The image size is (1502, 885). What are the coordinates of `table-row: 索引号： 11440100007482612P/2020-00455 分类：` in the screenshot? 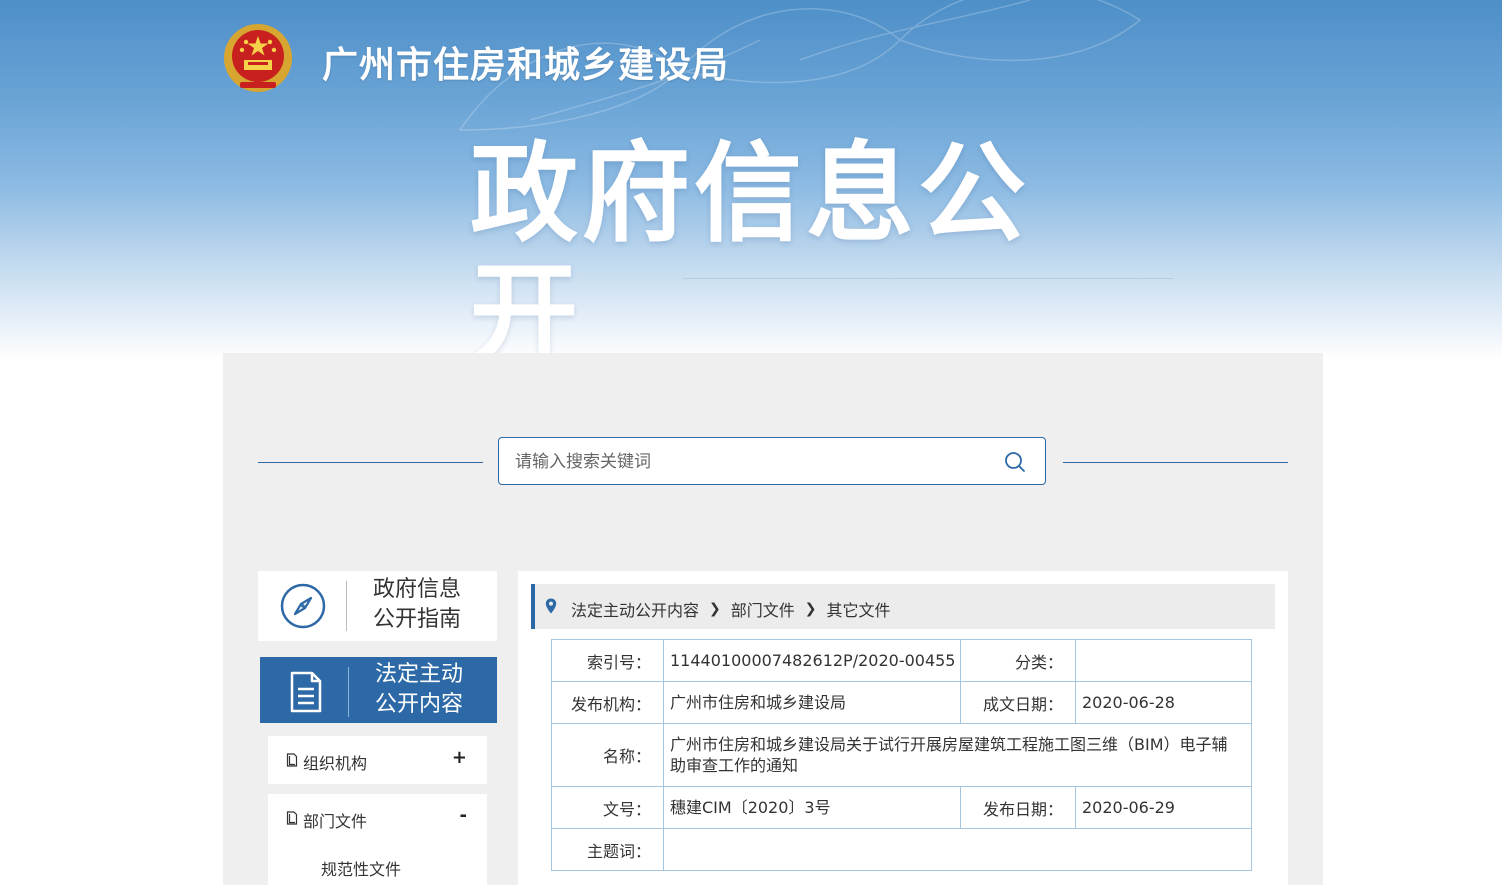 It's located at (901, 660).